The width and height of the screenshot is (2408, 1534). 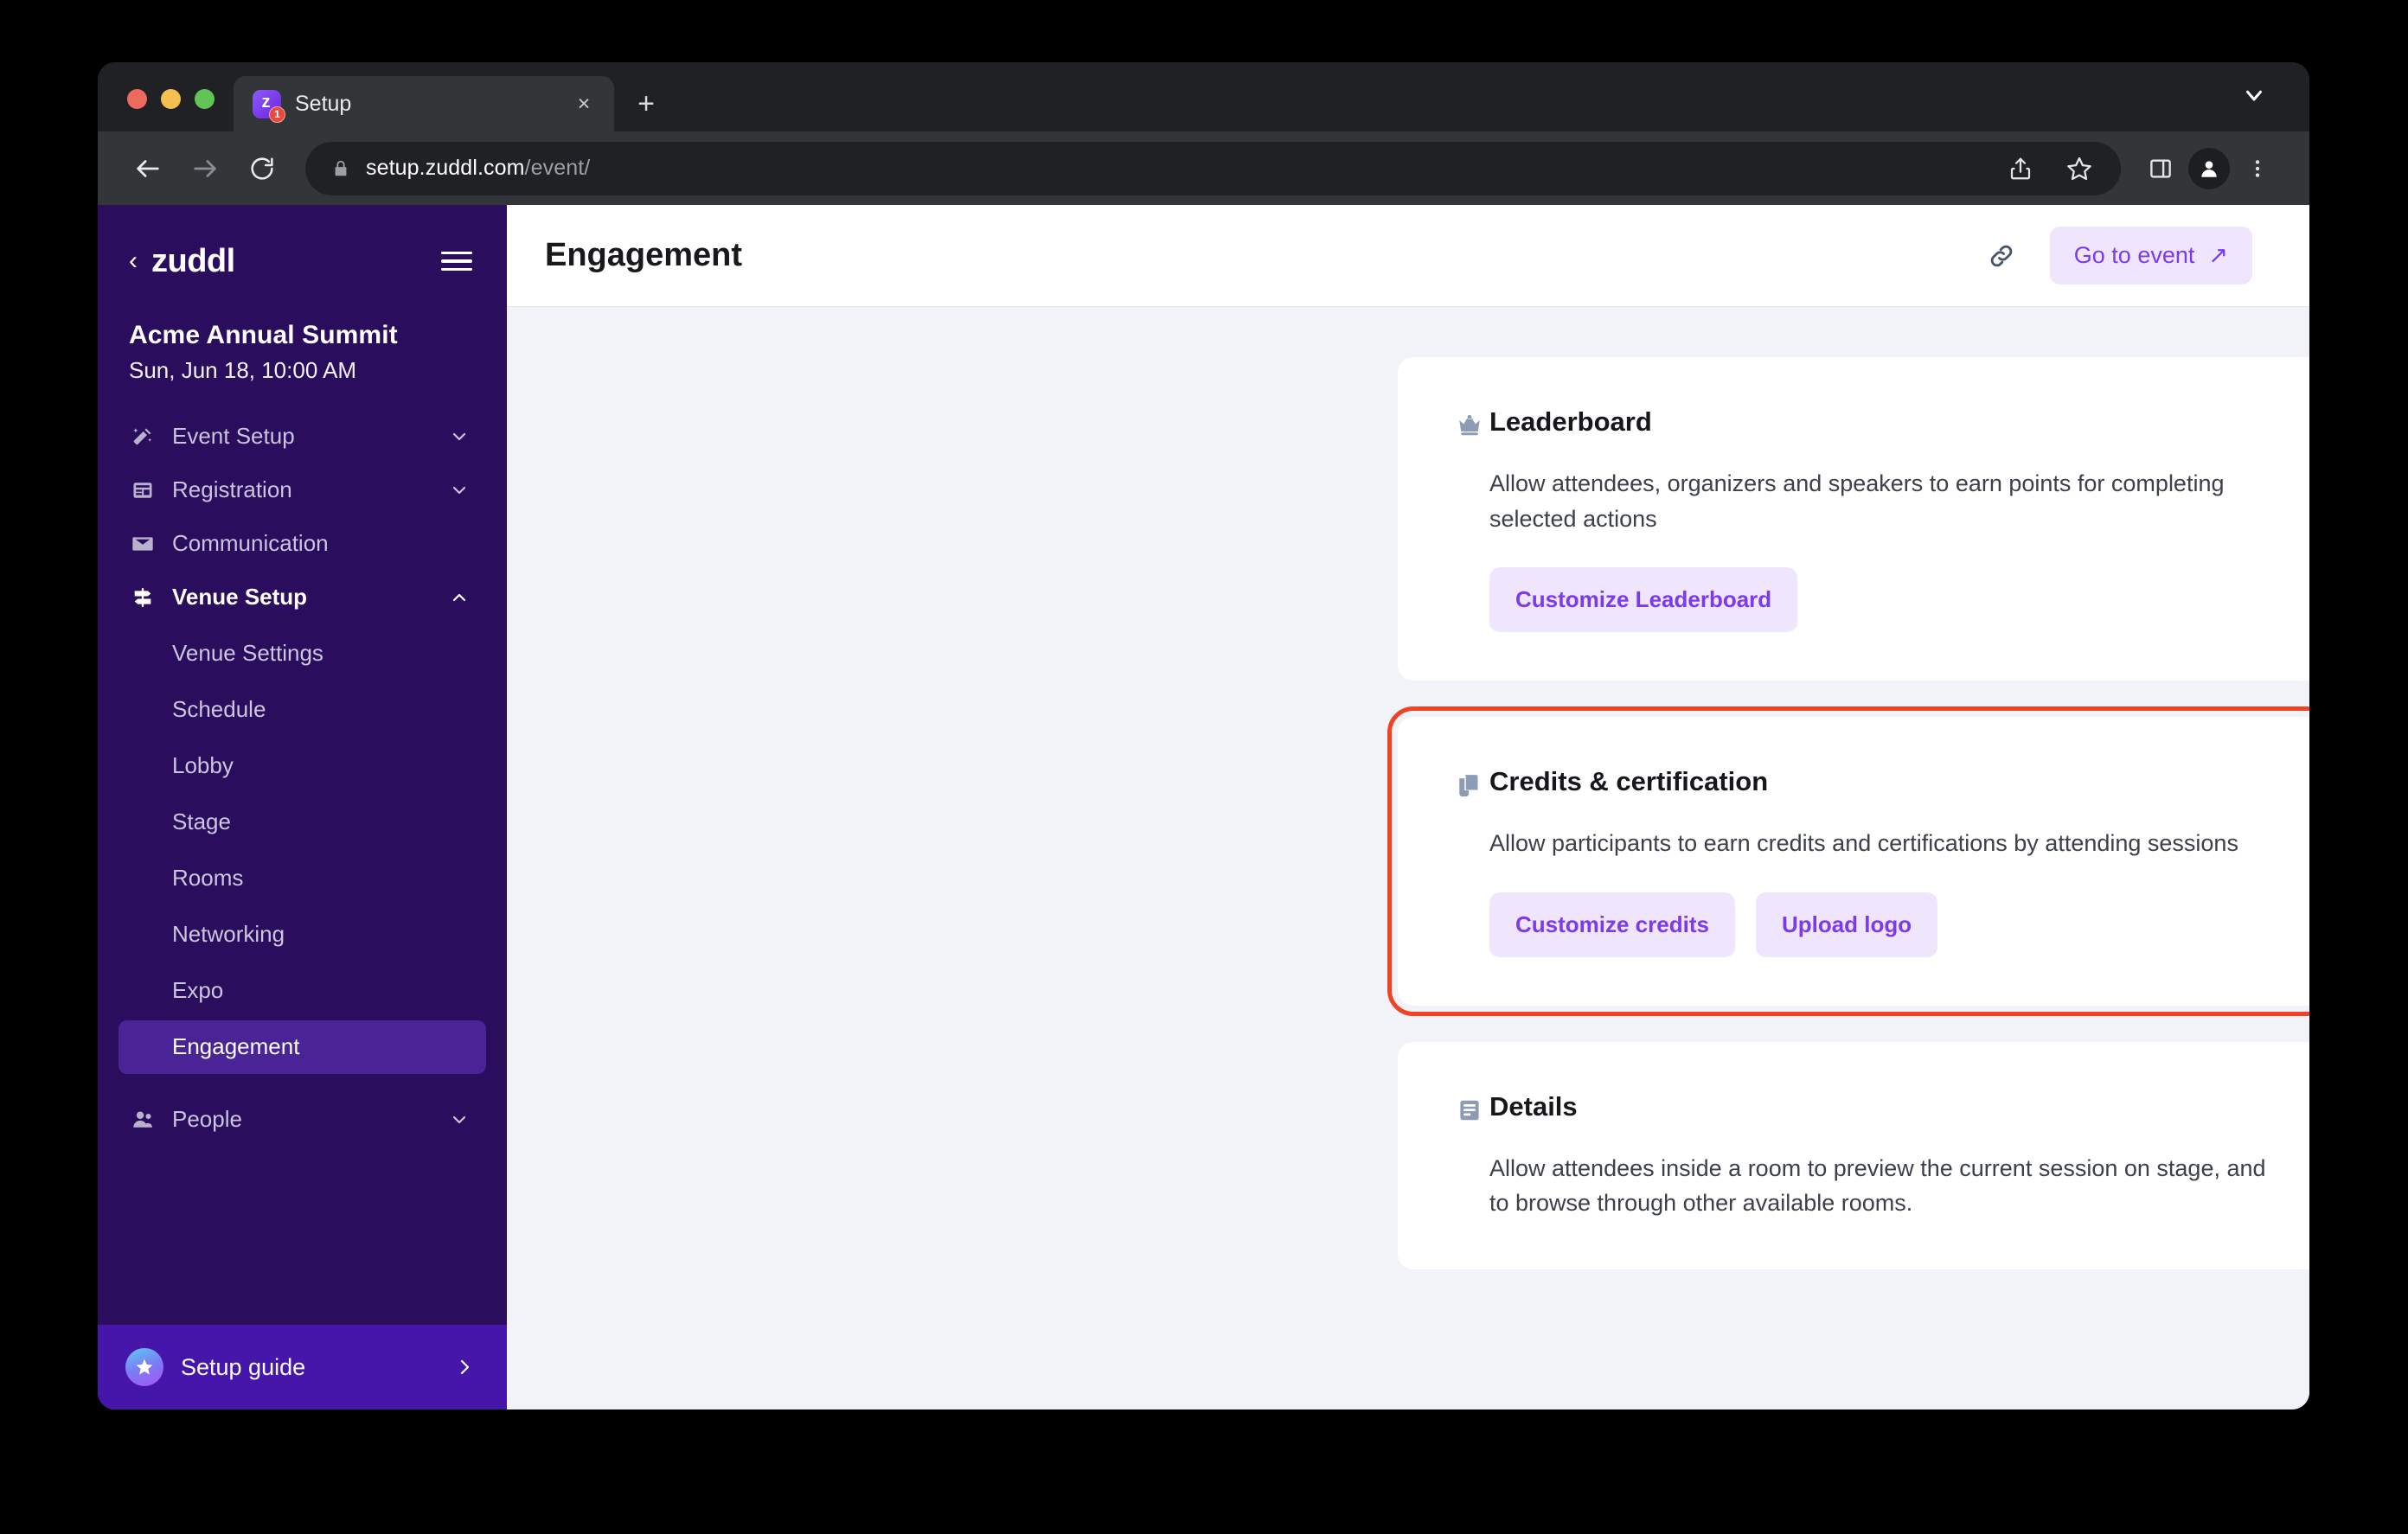 What do you see at coordinates (460, 544) in the screenshot?
I see `nav-chevron-placeholder` at bounding box center [460, 544].